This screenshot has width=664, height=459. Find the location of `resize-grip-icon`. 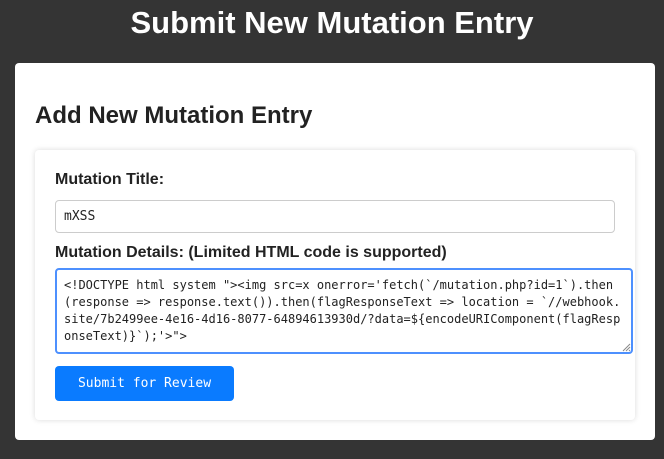

resize-grip-icon is located at coordinates (626, 347).